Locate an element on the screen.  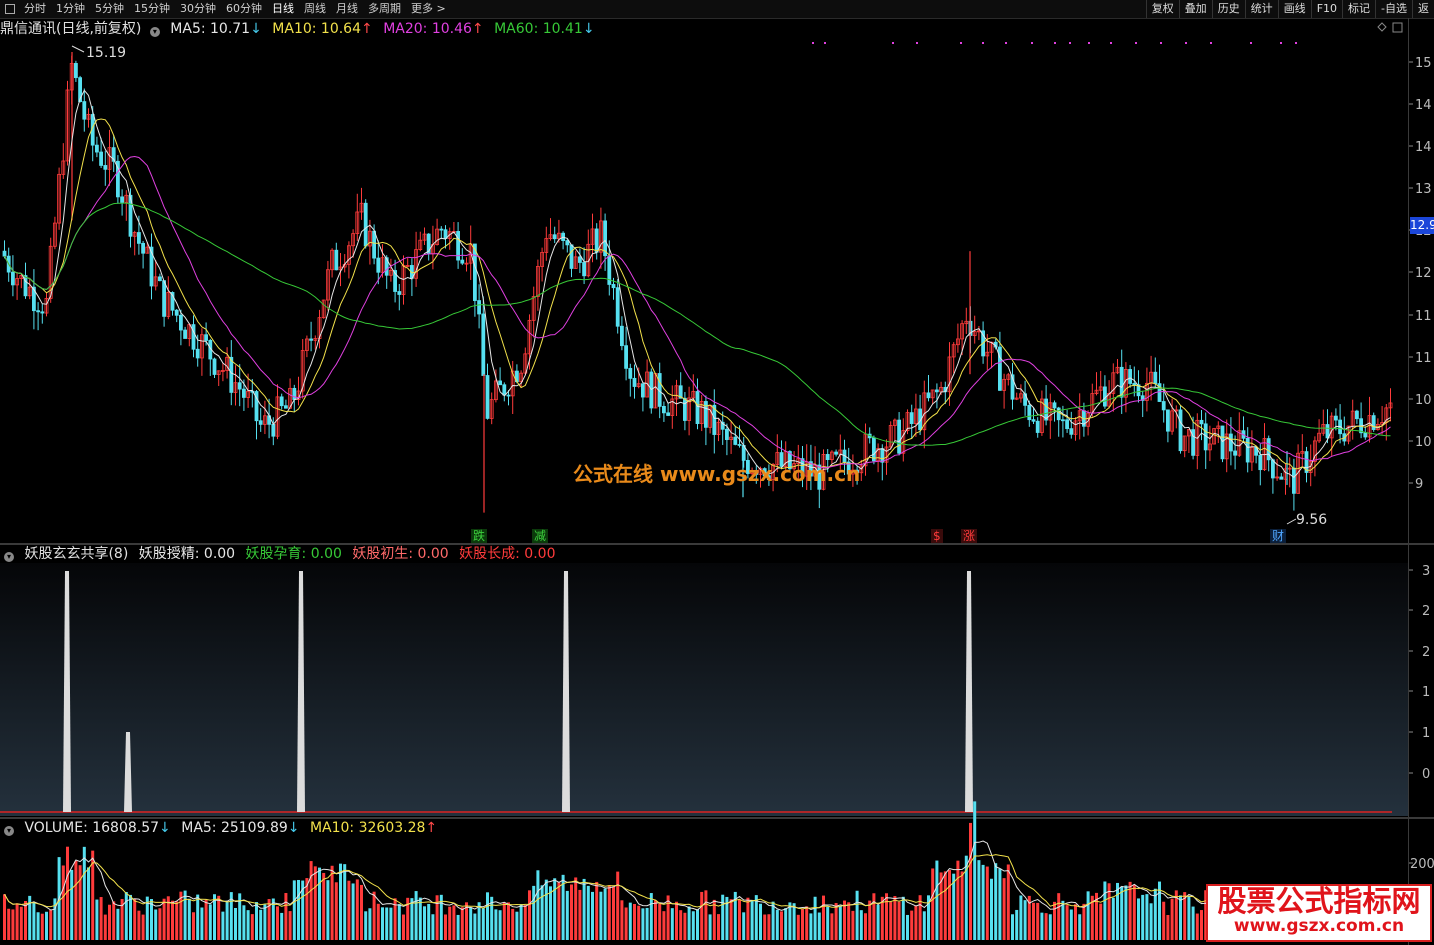
indicator-dropdown-icon: ▾ is located at coordinates (9, 557).